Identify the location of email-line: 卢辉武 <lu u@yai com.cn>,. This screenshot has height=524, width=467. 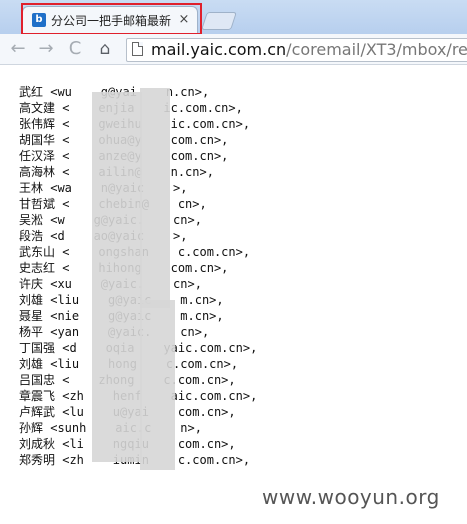
(127, 412).